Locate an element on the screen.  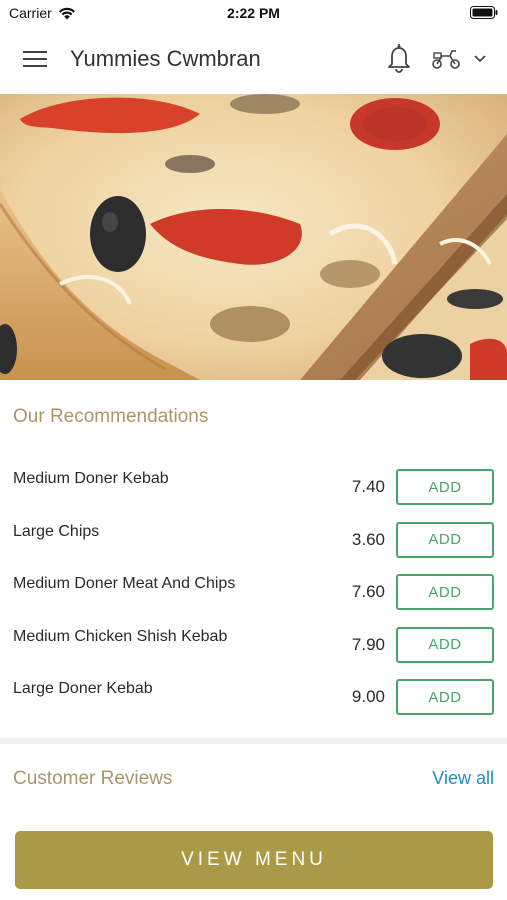
recommendations-title: Our Recommendations is located at coordinates (111, 416).